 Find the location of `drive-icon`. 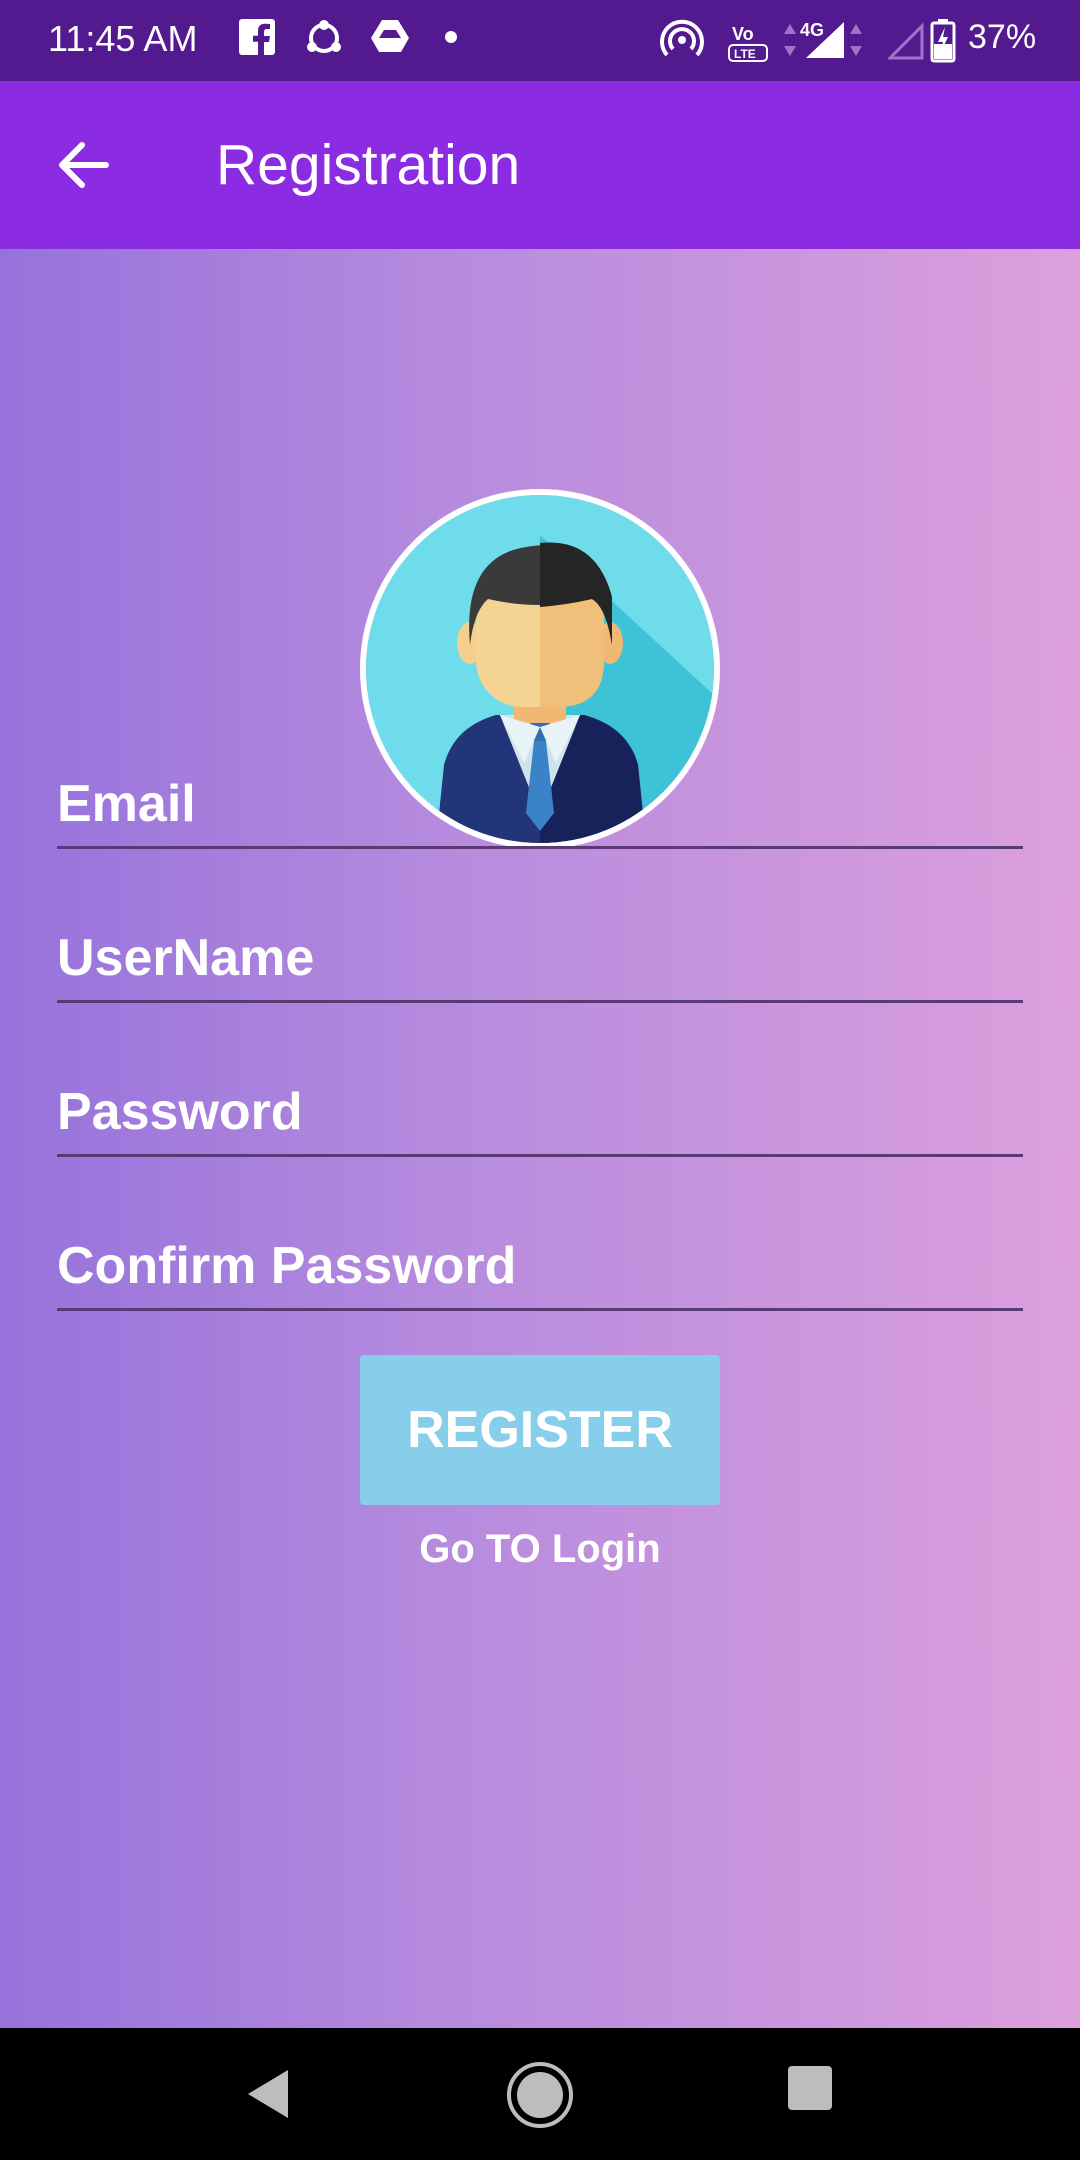

drive-icon is located at coordinates (390, 36).